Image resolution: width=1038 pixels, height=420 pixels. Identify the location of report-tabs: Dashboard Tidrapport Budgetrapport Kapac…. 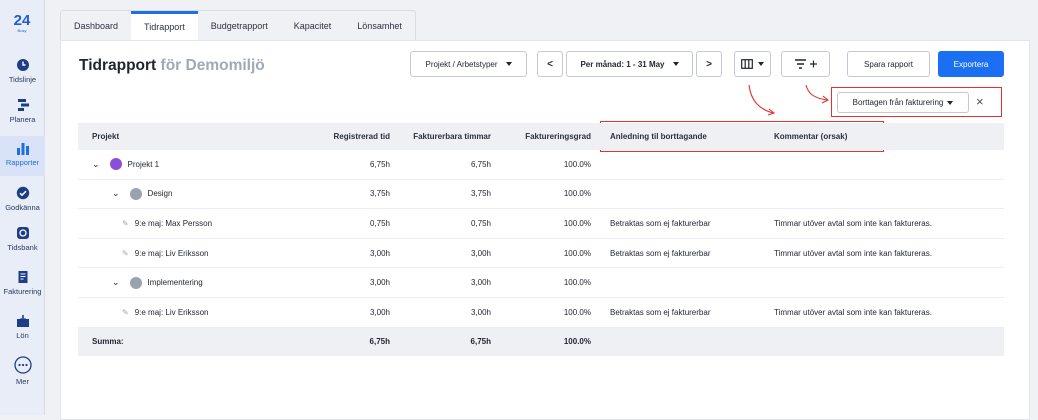
(238, 25).